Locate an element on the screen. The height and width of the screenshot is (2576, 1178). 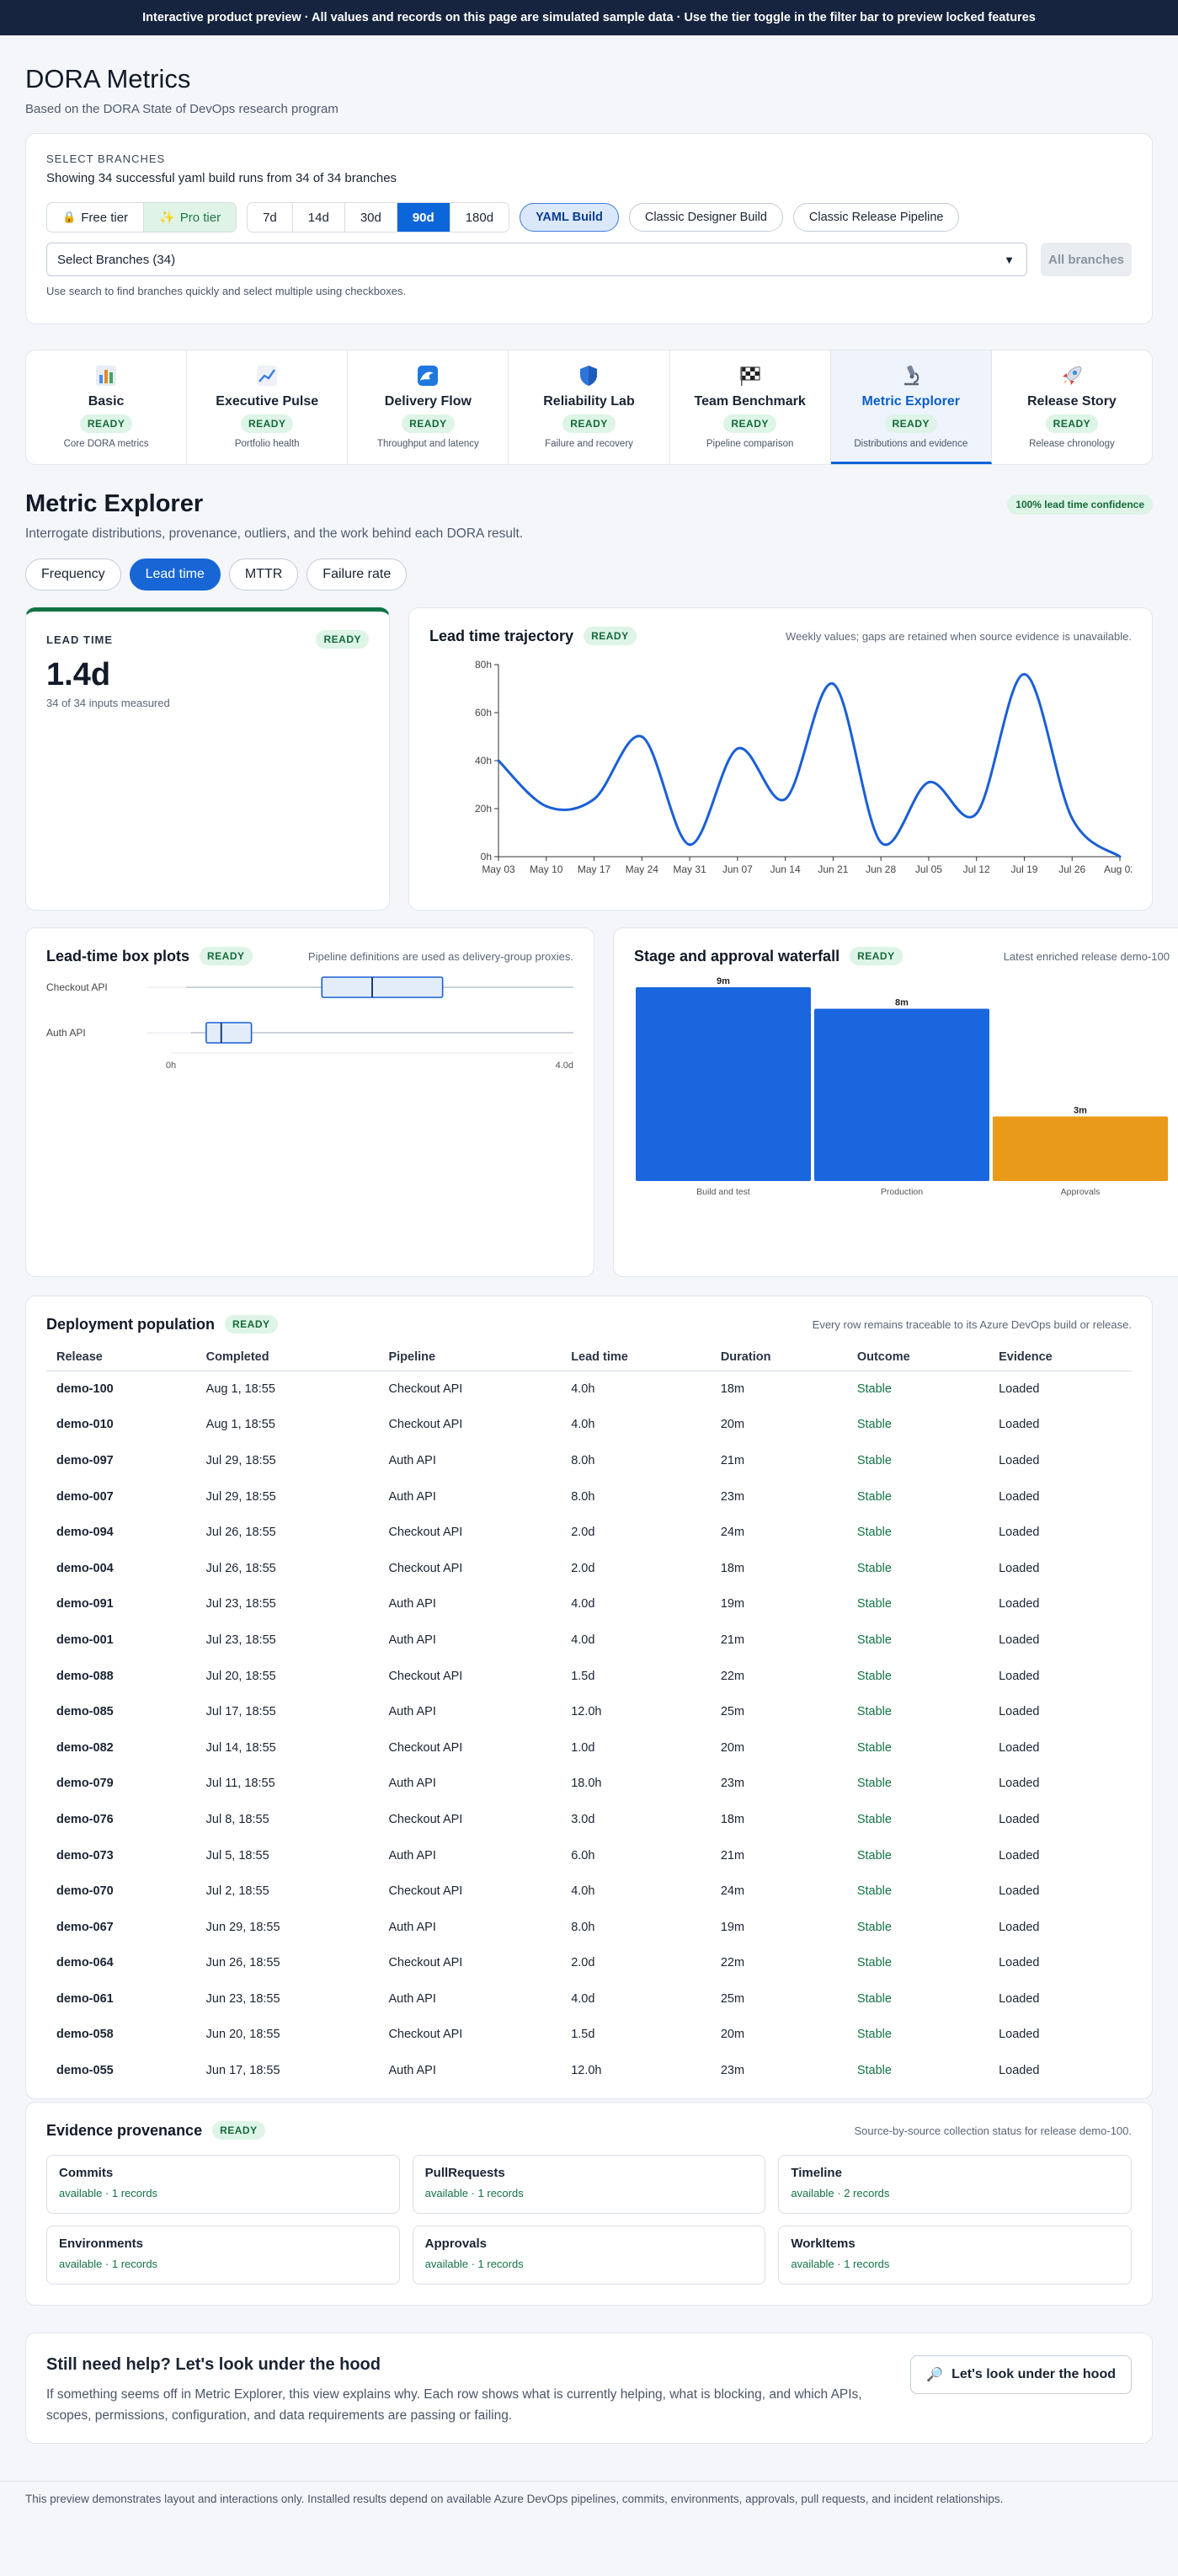
pipeline-classic-designer-build: Classic Designer Build is located at coordinates (705, 217).